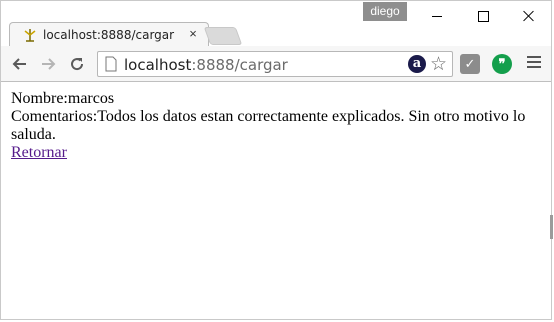 The image size is (554, 322). Describe the element at coordinates (193, 33) in the screenshot. I see `tab-close-button: ×` at that location.